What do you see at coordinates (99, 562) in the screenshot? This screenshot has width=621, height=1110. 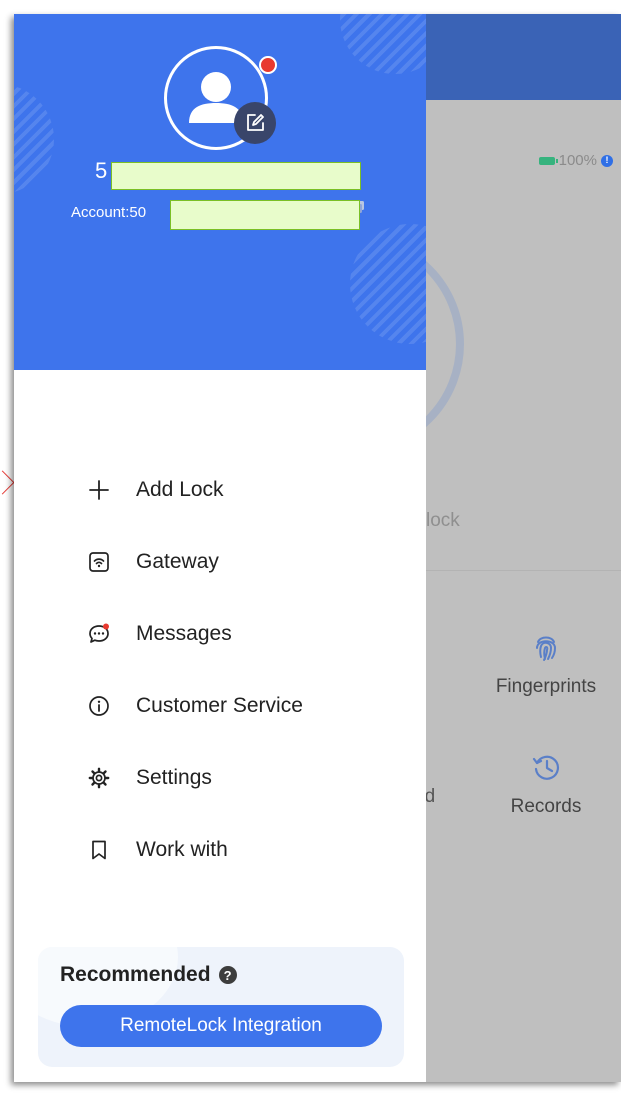 I see `gateway-icon` at bounding box center [99, 562].